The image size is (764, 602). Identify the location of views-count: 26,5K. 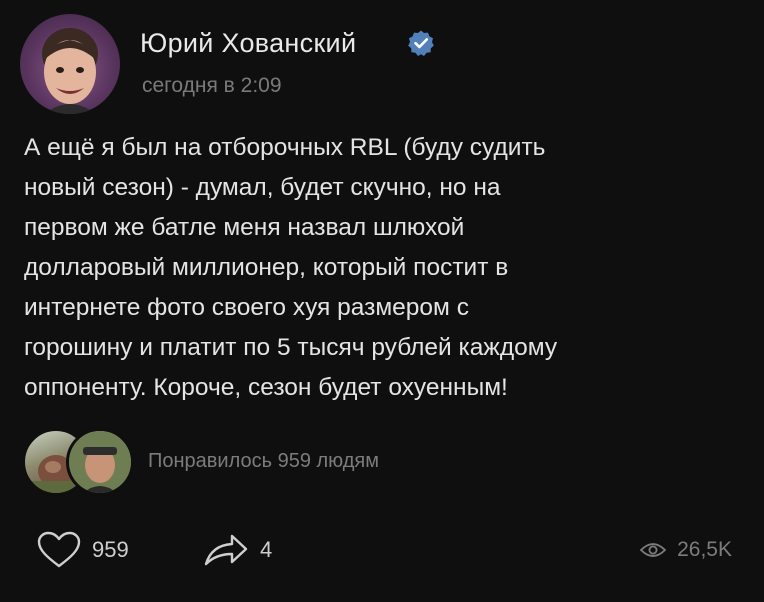
(704, 549).